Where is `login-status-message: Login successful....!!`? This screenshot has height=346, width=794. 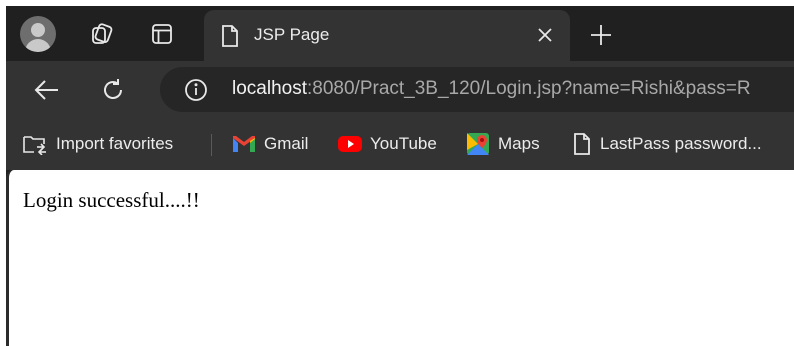
login-status-message: Login successful....!! is located at coordinates (111, 200).